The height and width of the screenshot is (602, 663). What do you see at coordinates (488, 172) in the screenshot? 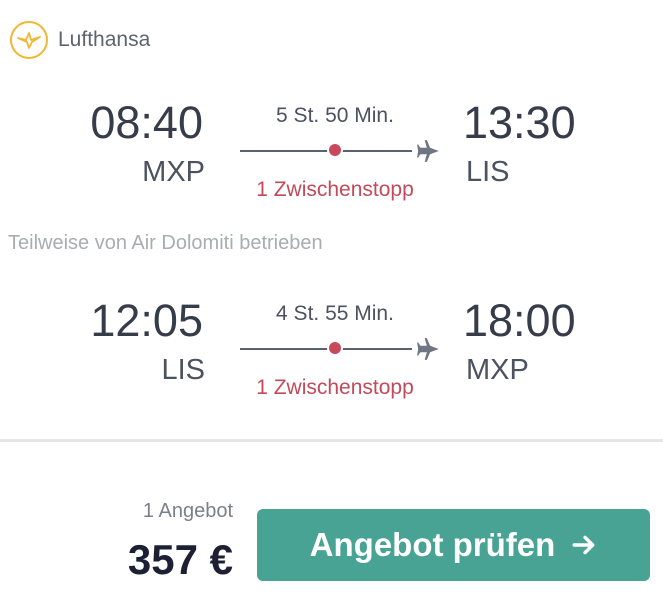
I see `arrival-airport: LIS` at bounding box center [488, 172].